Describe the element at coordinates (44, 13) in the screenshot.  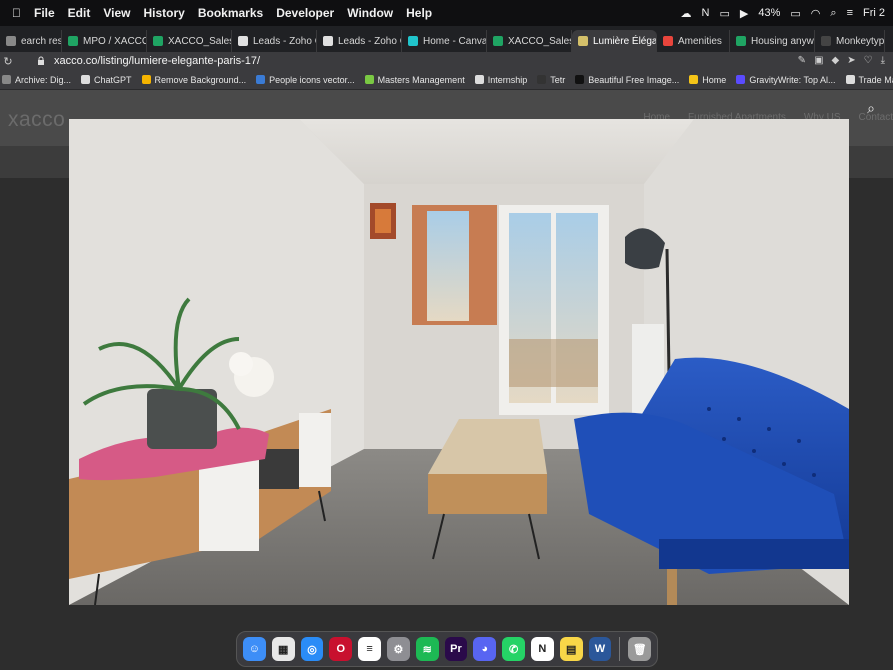
I see `menu-file: File` at that location.